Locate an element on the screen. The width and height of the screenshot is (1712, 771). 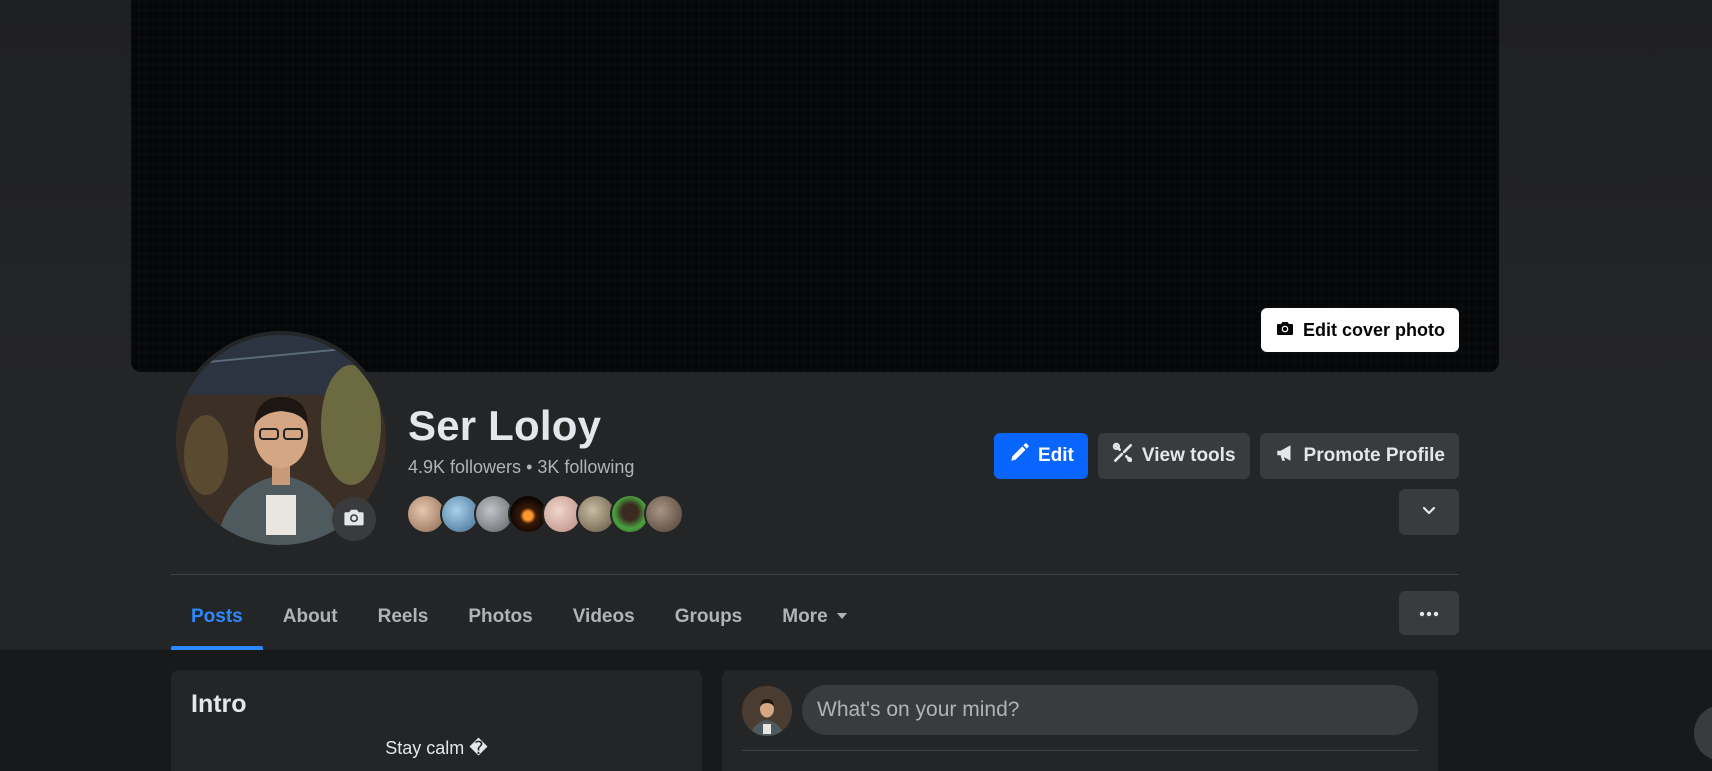
tab-label: Photos is located at coordinates (500, 616).